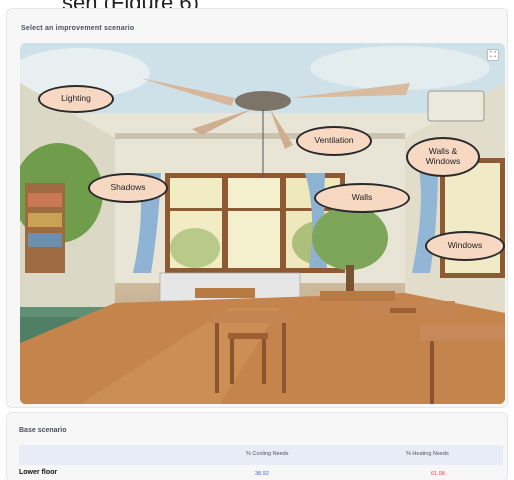  Describe the element at coordinates (493, 55) in the screenshot. I see `expand-icon: ⛶` at that location.